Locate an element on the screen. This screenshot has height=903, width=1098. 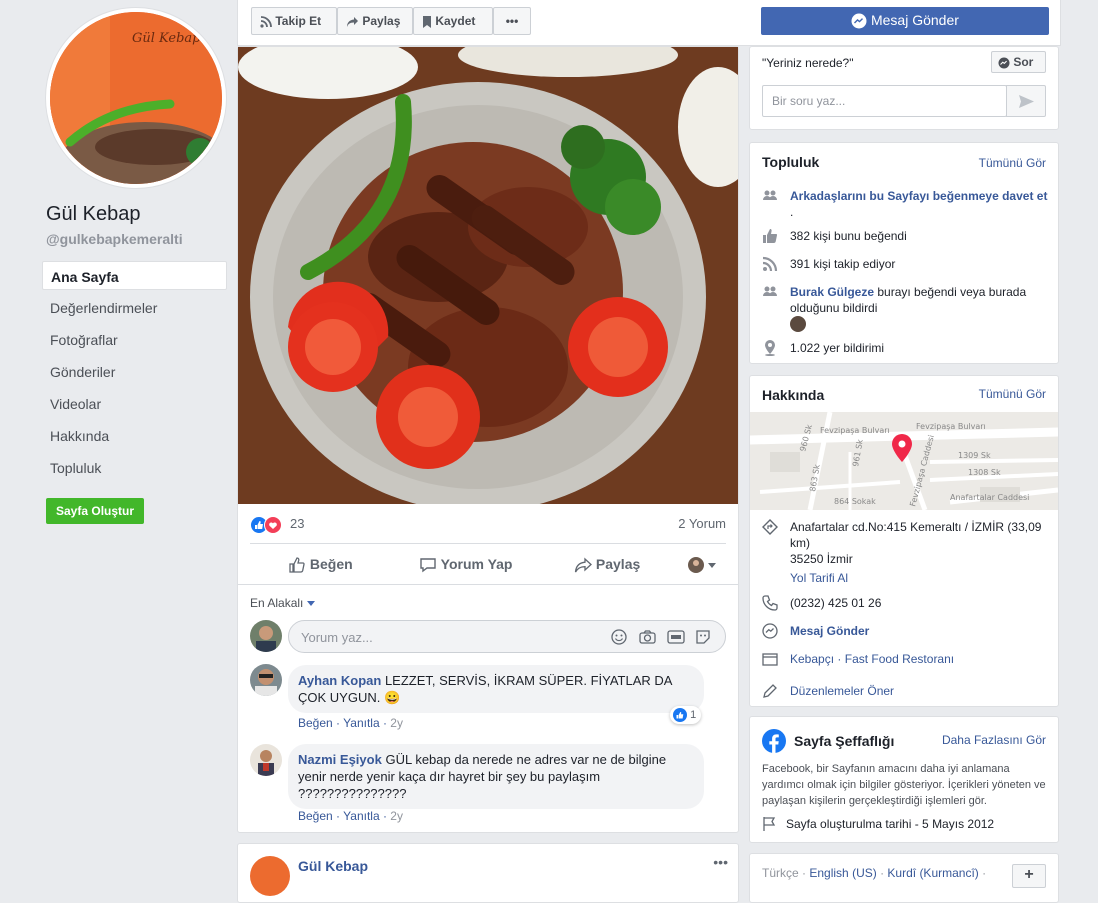
reaction-summary: 23 2 Yorum is located at coordinates (488, 524).